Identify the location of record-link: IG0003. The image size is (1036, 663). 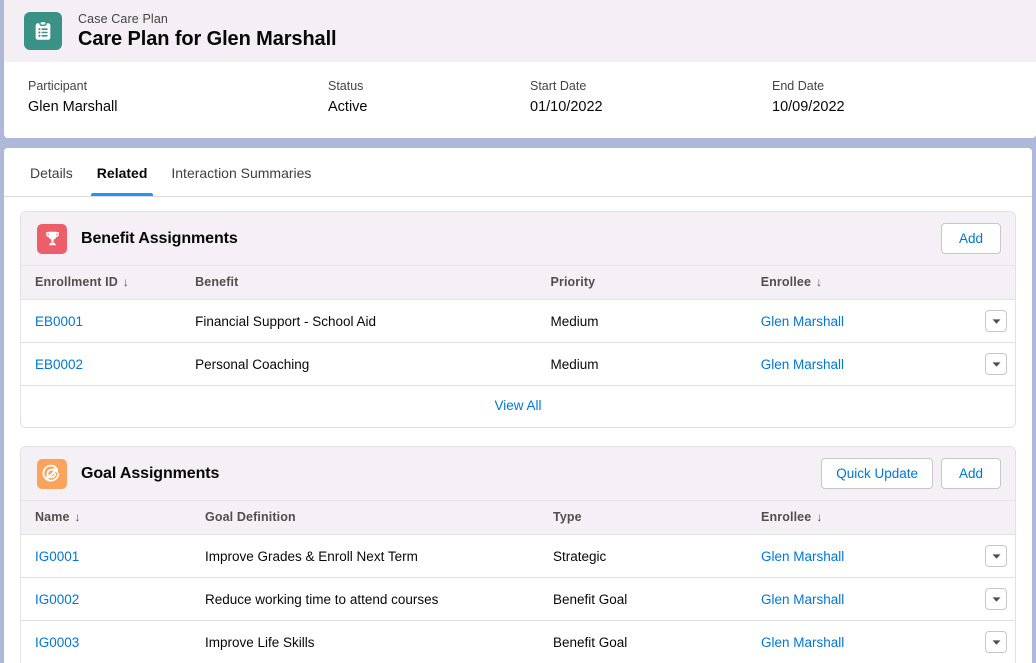
(57, 642).